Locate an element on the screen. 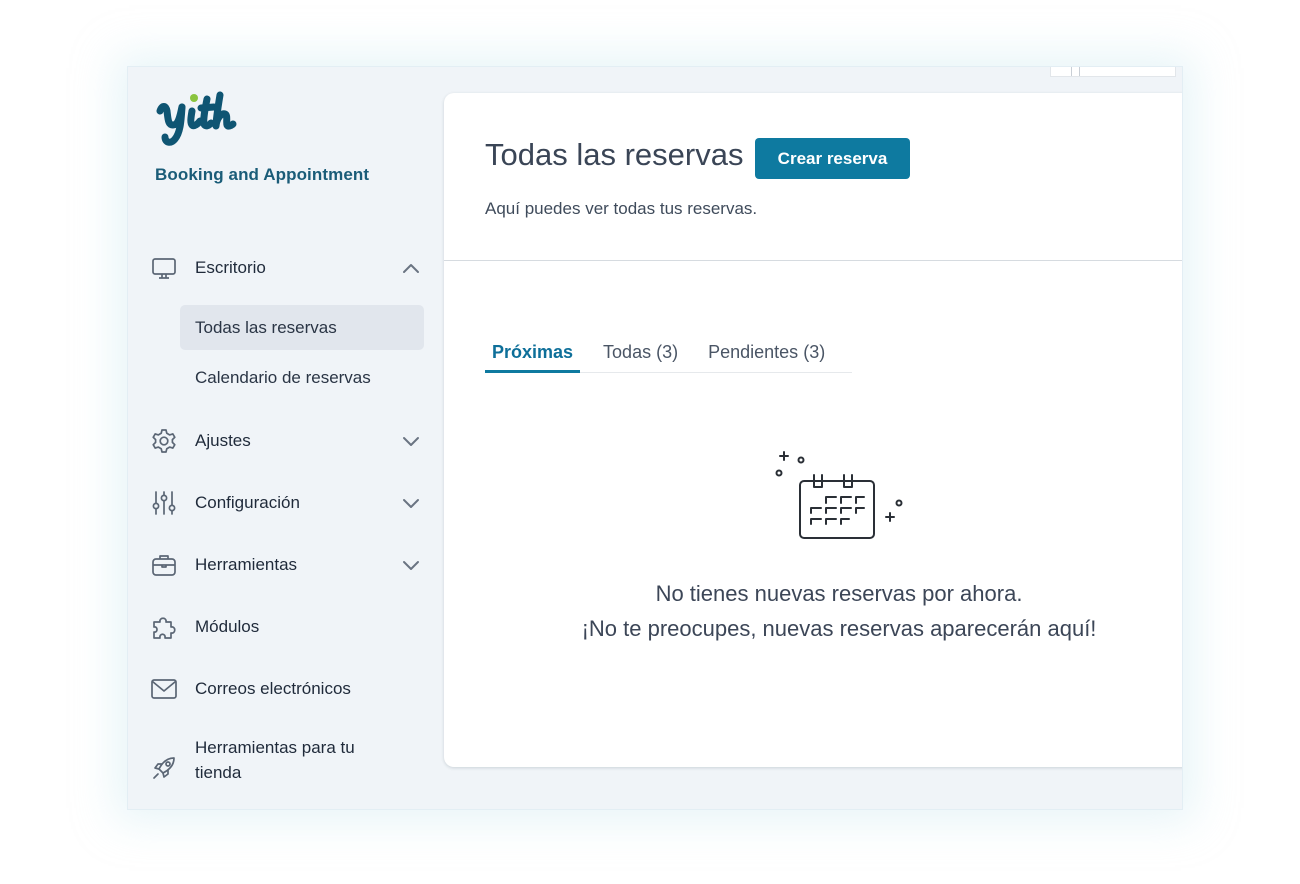 The width and height of the screenshot is (1300, 884). sidebar-item-ajustes: Ajustes is located at coordinates (285, 441).